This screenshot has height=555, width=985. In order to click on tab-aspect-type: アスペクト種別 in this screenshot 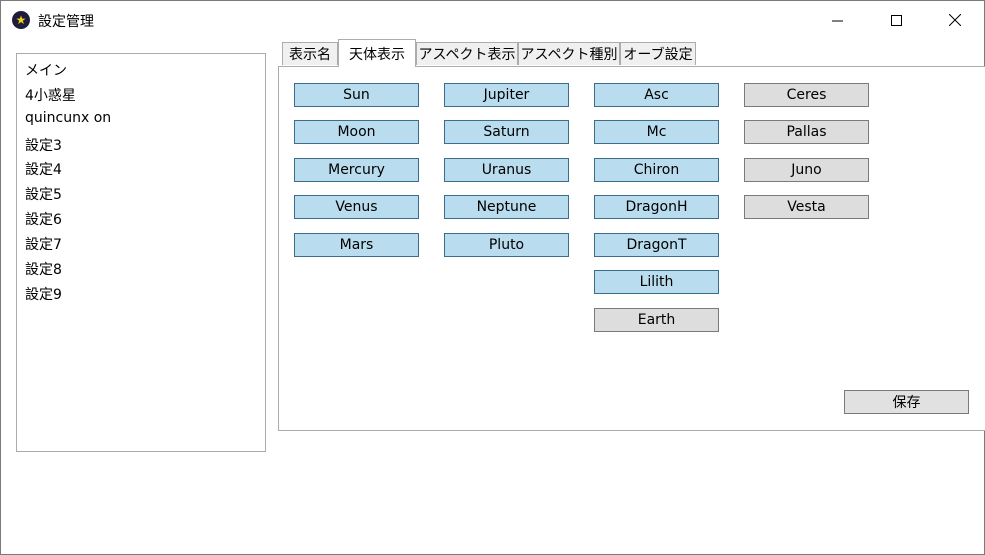, I will do `click(569, 53)`.